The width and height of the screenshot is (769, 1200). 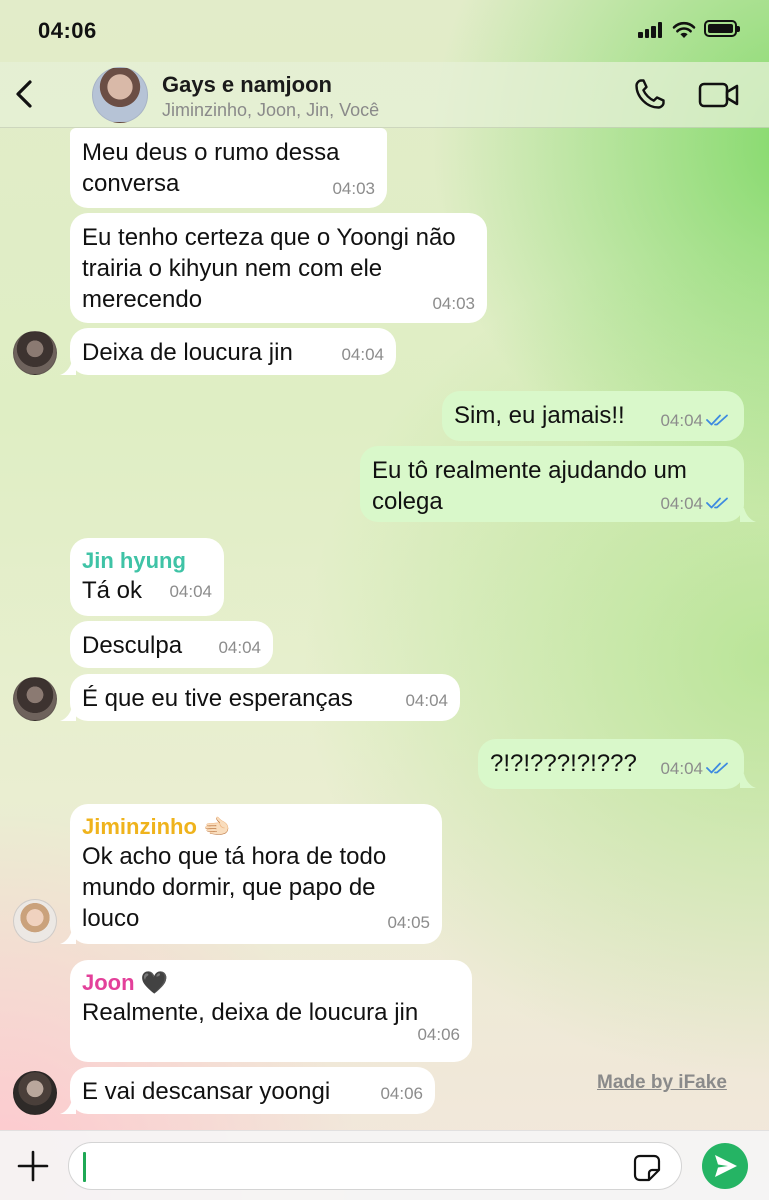 What do you see at coordinates (375, 1166) in the screenshot?
I see `message-input` at bounding box center [375, 1166].